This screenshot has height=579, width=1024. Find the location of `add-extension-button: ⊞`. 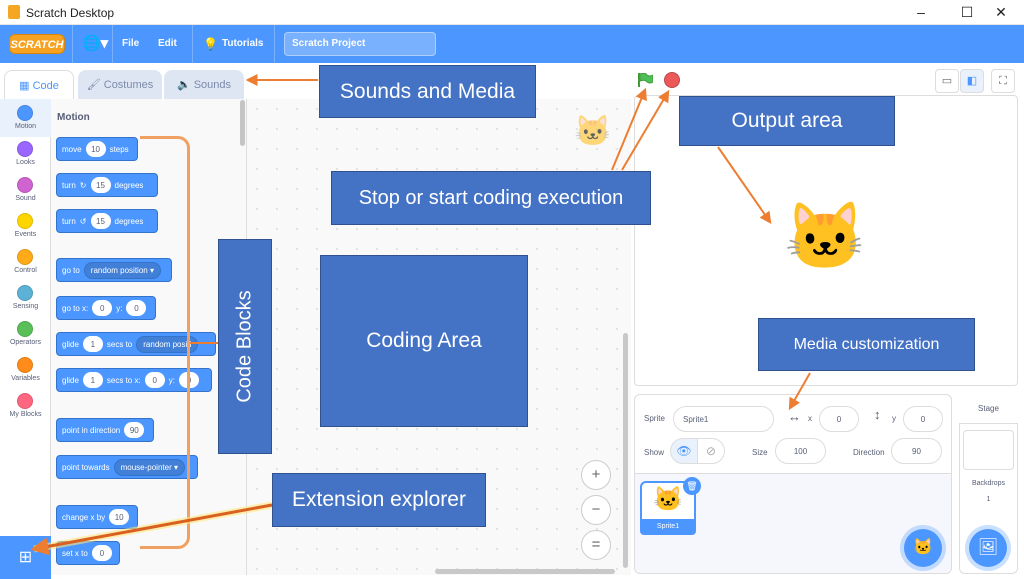

add-extension-button: ⊞ is located at coordinates (25, 557).